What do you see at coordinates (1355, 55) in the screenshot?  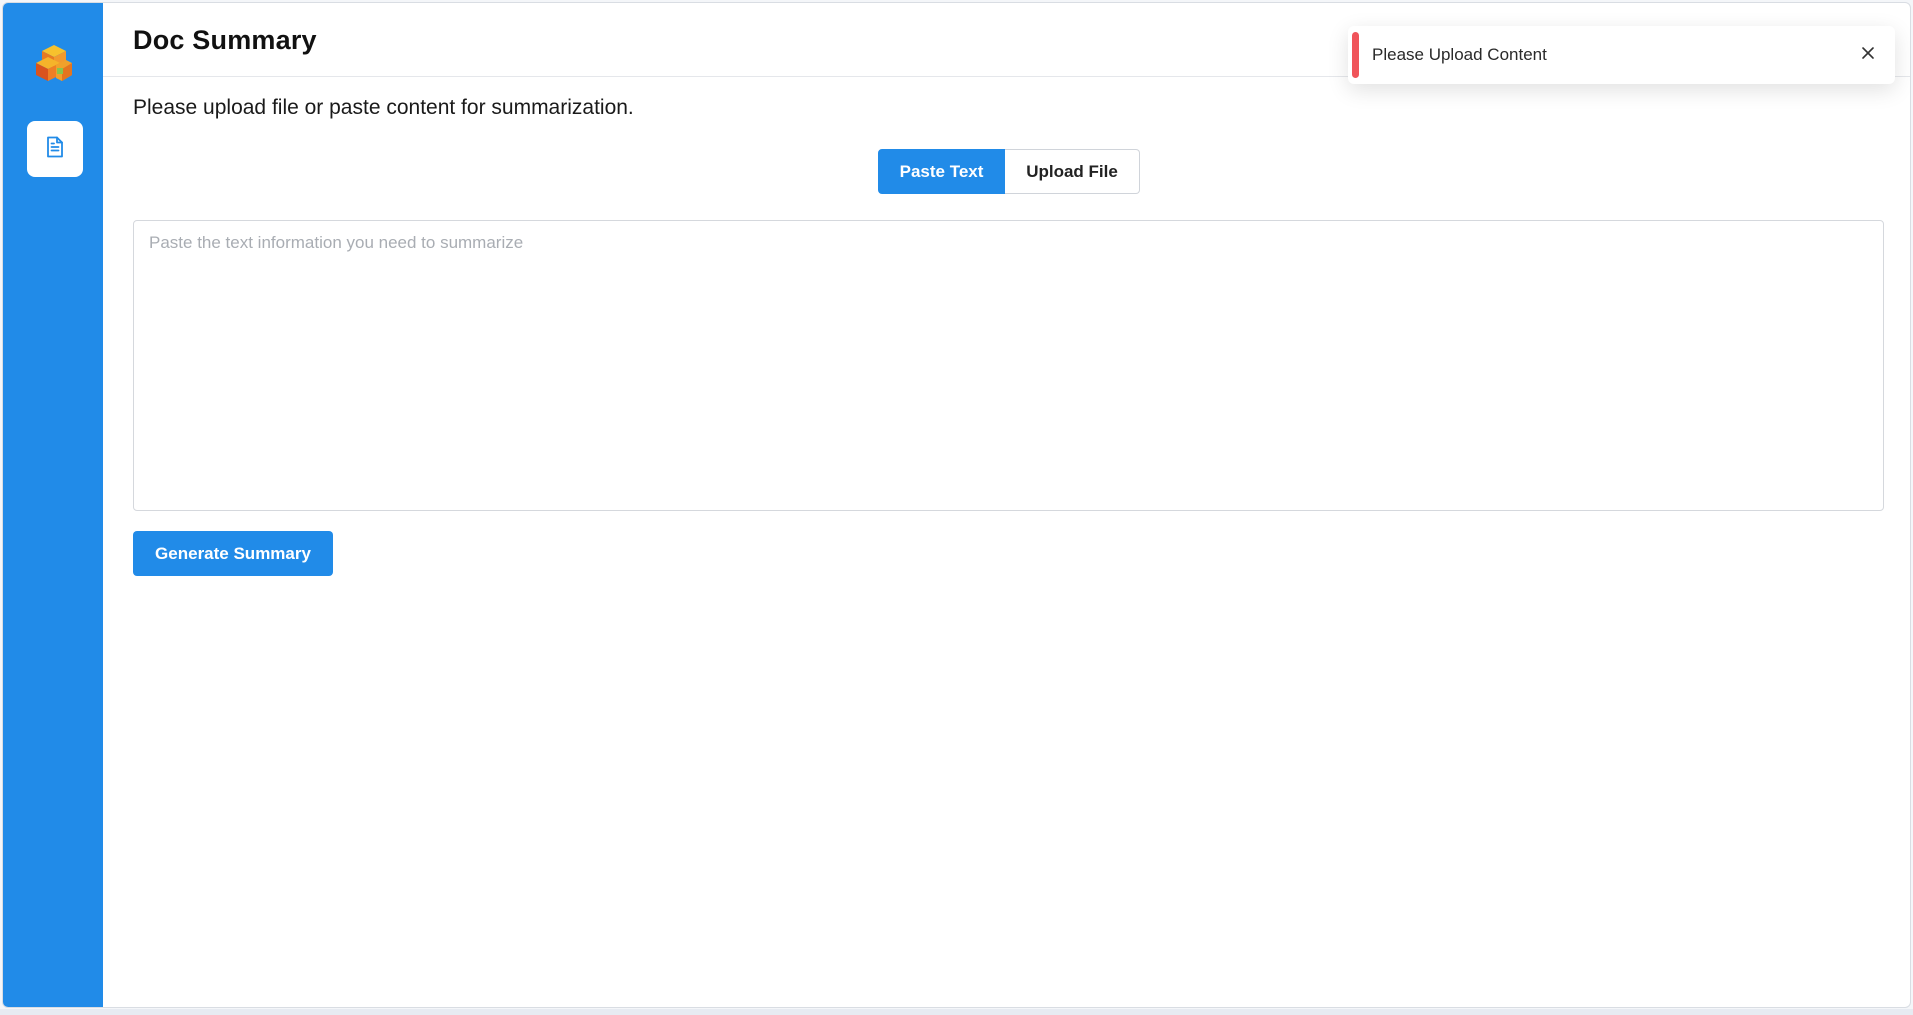 I see `toast-status-bar` at bounding box center [1355, 55].